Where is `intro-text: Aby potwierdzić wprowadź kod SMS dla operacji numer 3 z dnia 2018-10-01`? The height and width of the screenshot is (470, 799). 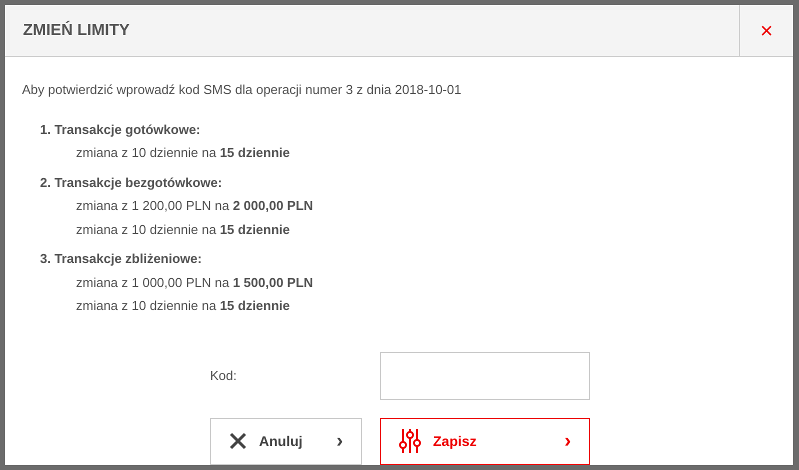
intro-text: Aby potwierdzić wprowadź kod SMS dla operacji numer 3 z dnia 2018-10-01 is located at coordinates (242, 90).